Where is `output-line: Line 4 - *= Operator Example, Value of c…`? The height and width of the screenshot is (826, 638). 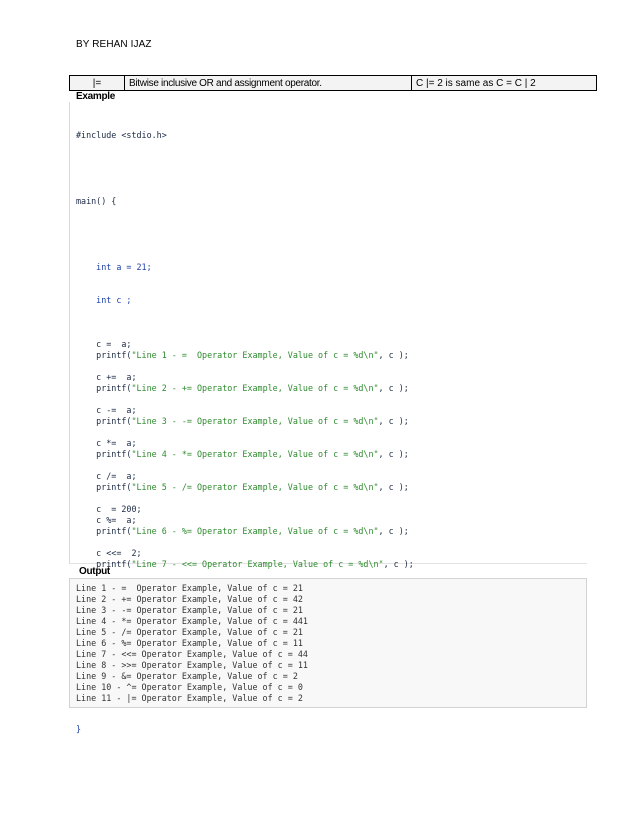 output-line: Line 4 - *= Operator Example, Value of c… is located at coordinates (192, 621).